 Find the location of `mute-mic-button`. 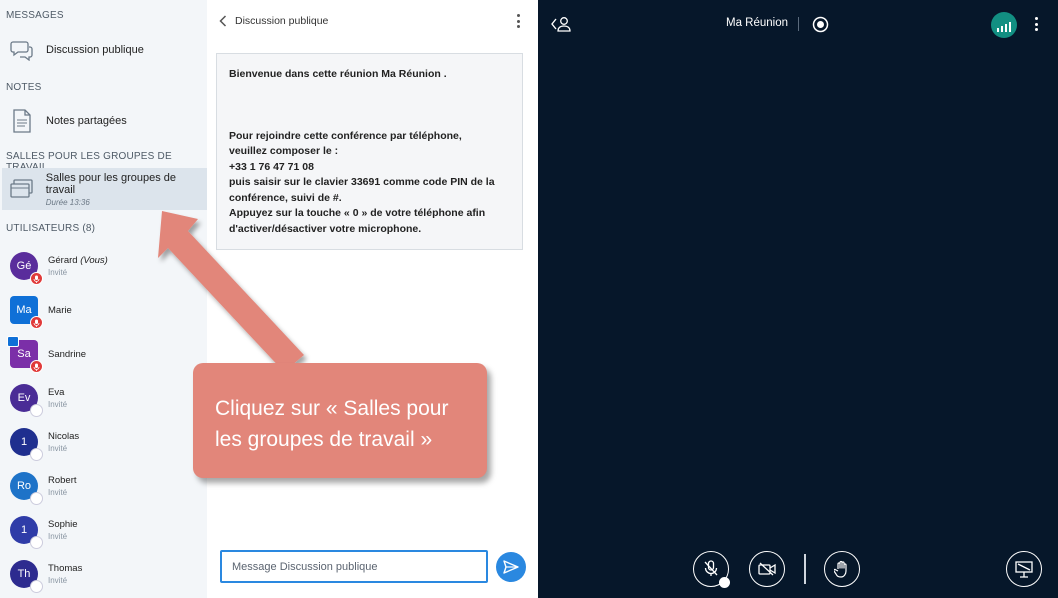

mute-mic-button is located at coordinates (711, 569).